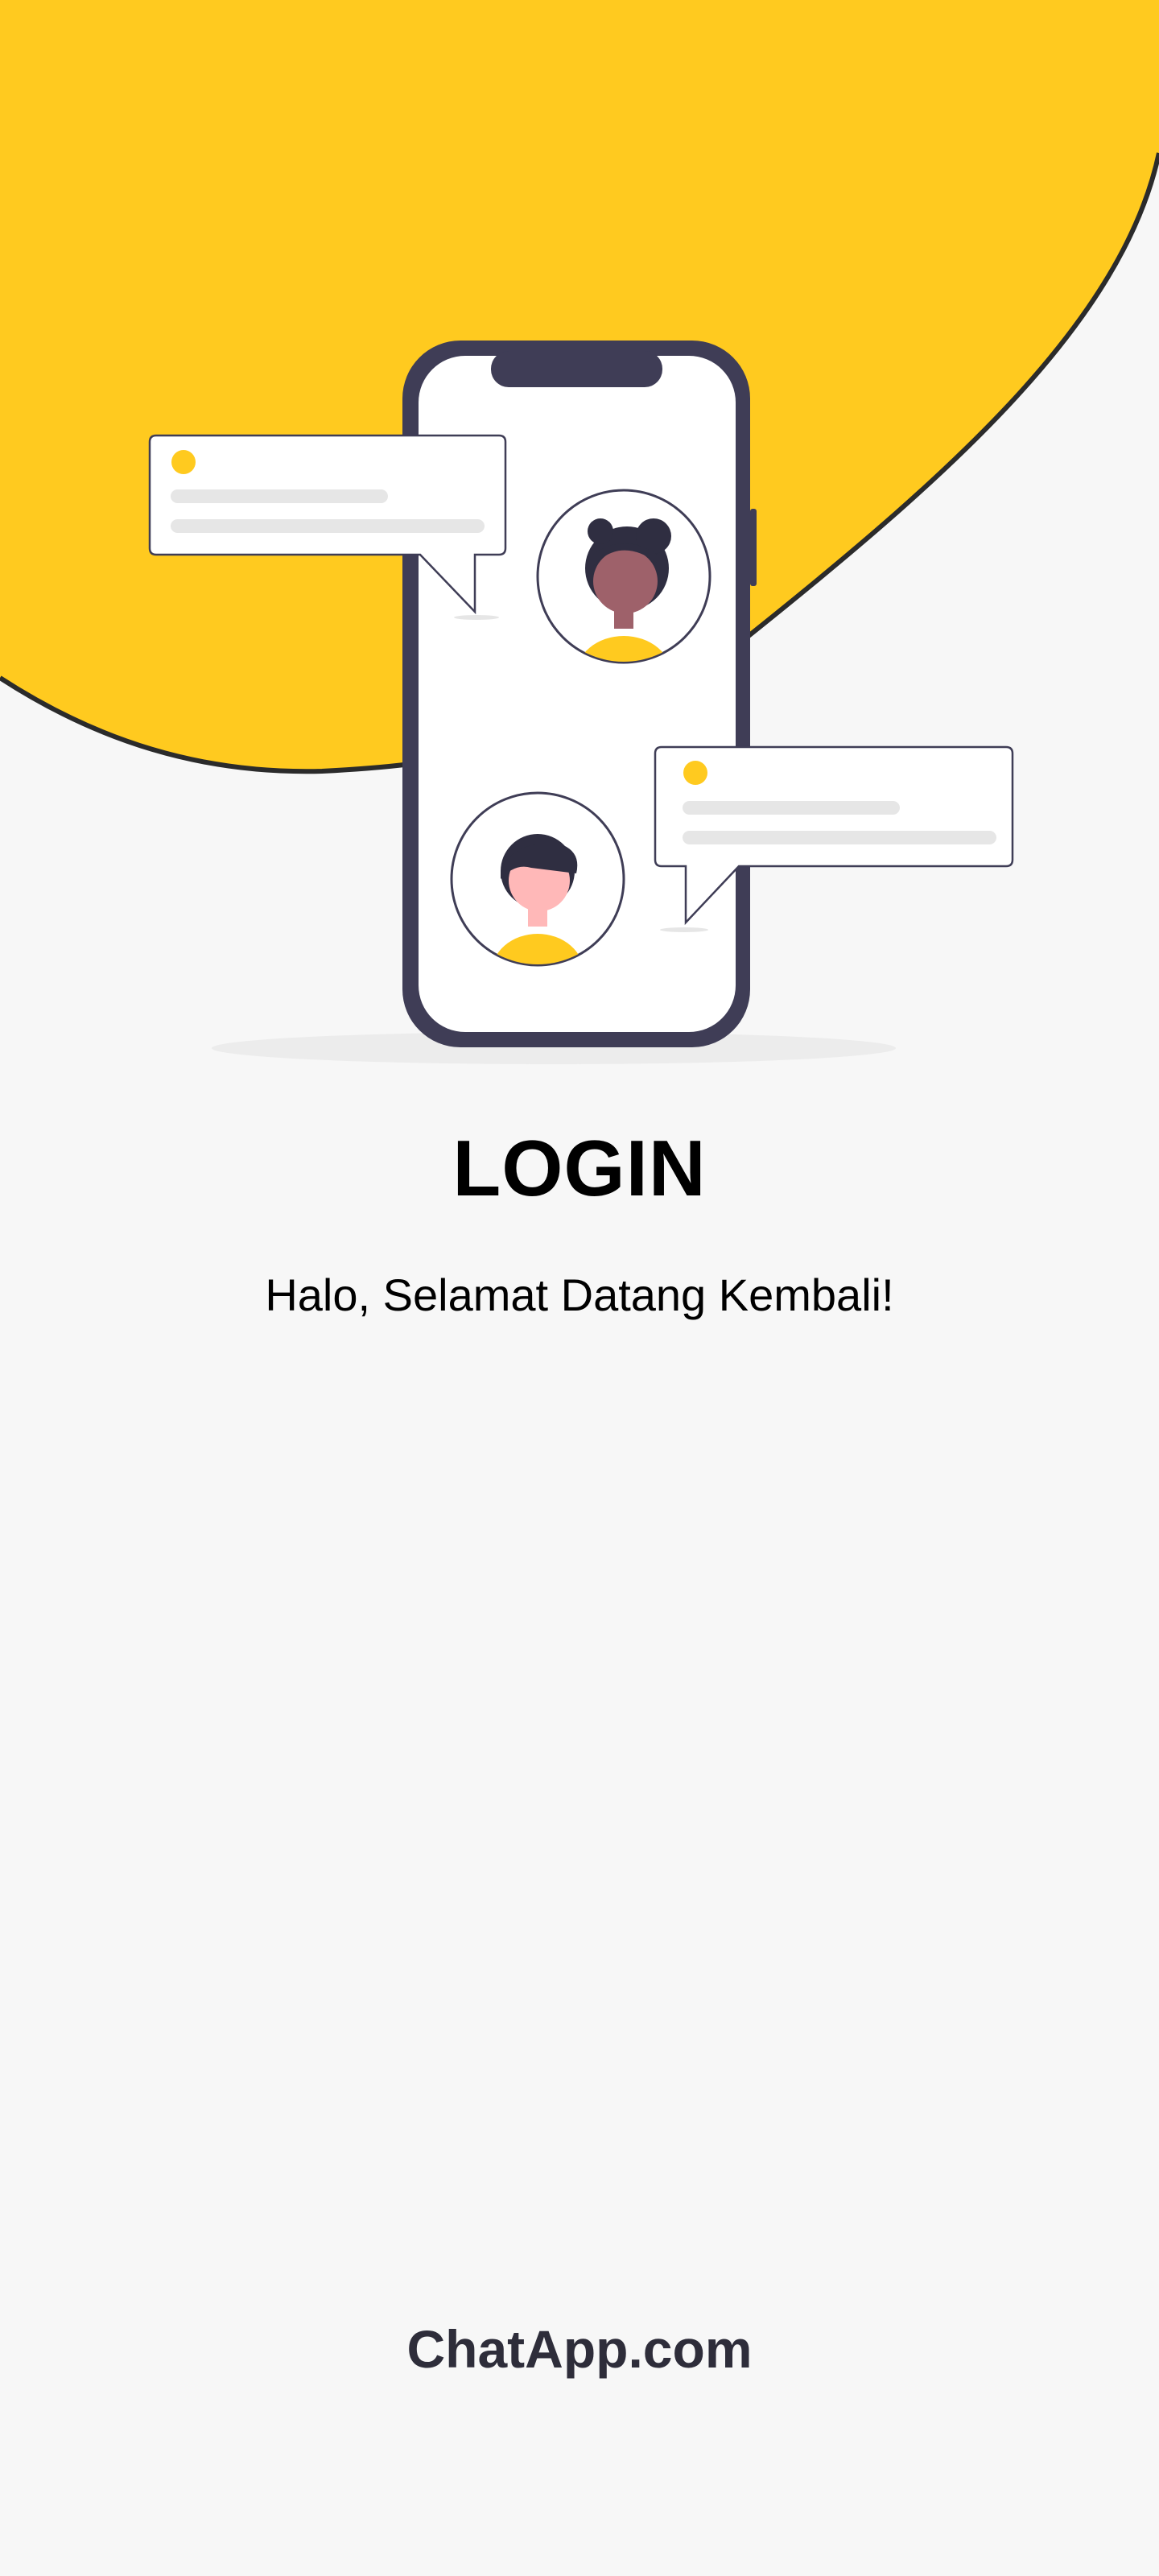 This screenshot has width=1159, height=2576. I want to click on brand-footer: ChatApp.com, so click(579, 2349).